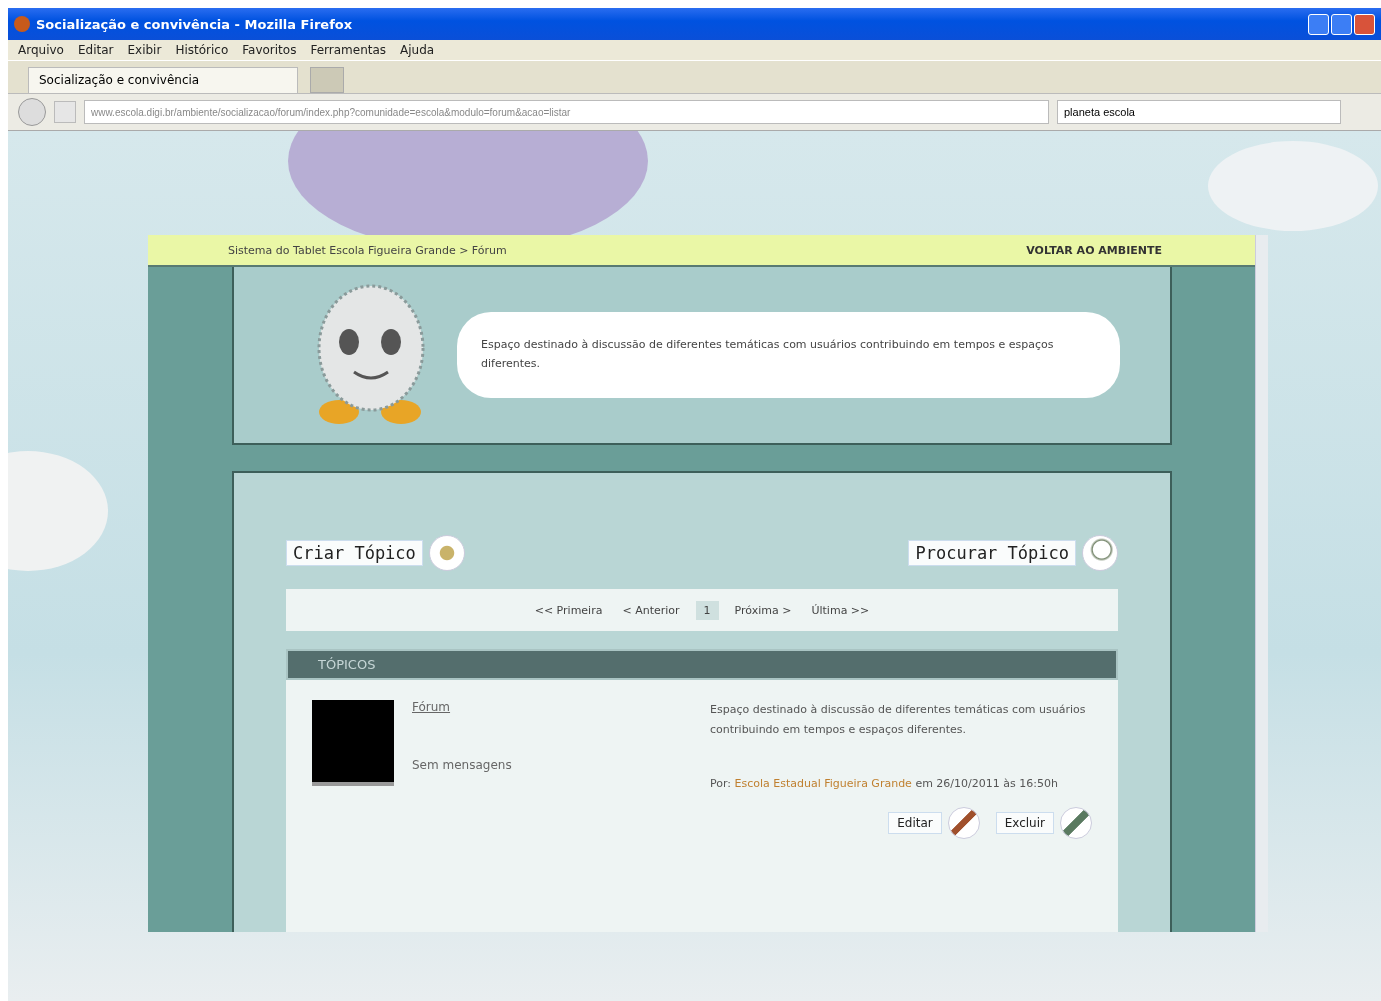  What do you see at coordinates (144, 50) in the screenshot?
I see `menu-item: Exibir` at bounding box center [144, 50].